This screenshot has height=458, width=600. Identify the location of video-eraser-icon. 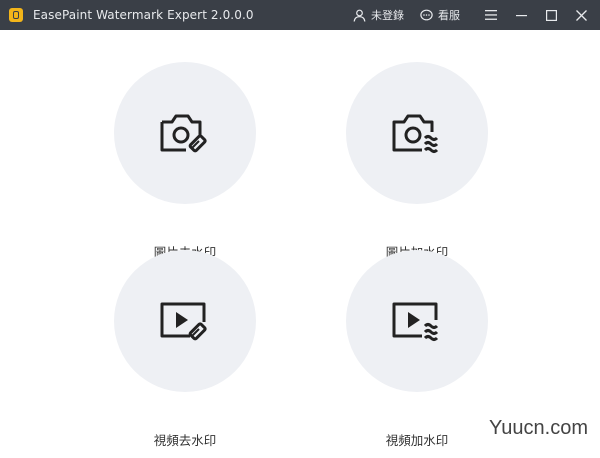
(183, 321).